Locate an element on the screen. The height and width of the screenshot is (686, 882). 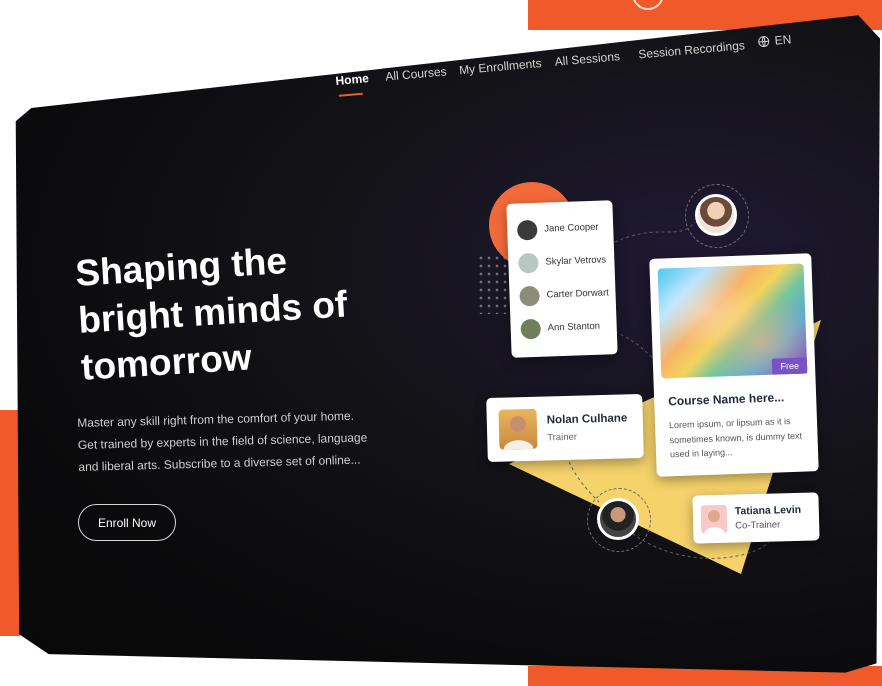
student-name: Carter Dorwart is located at coordinates (578, 294).